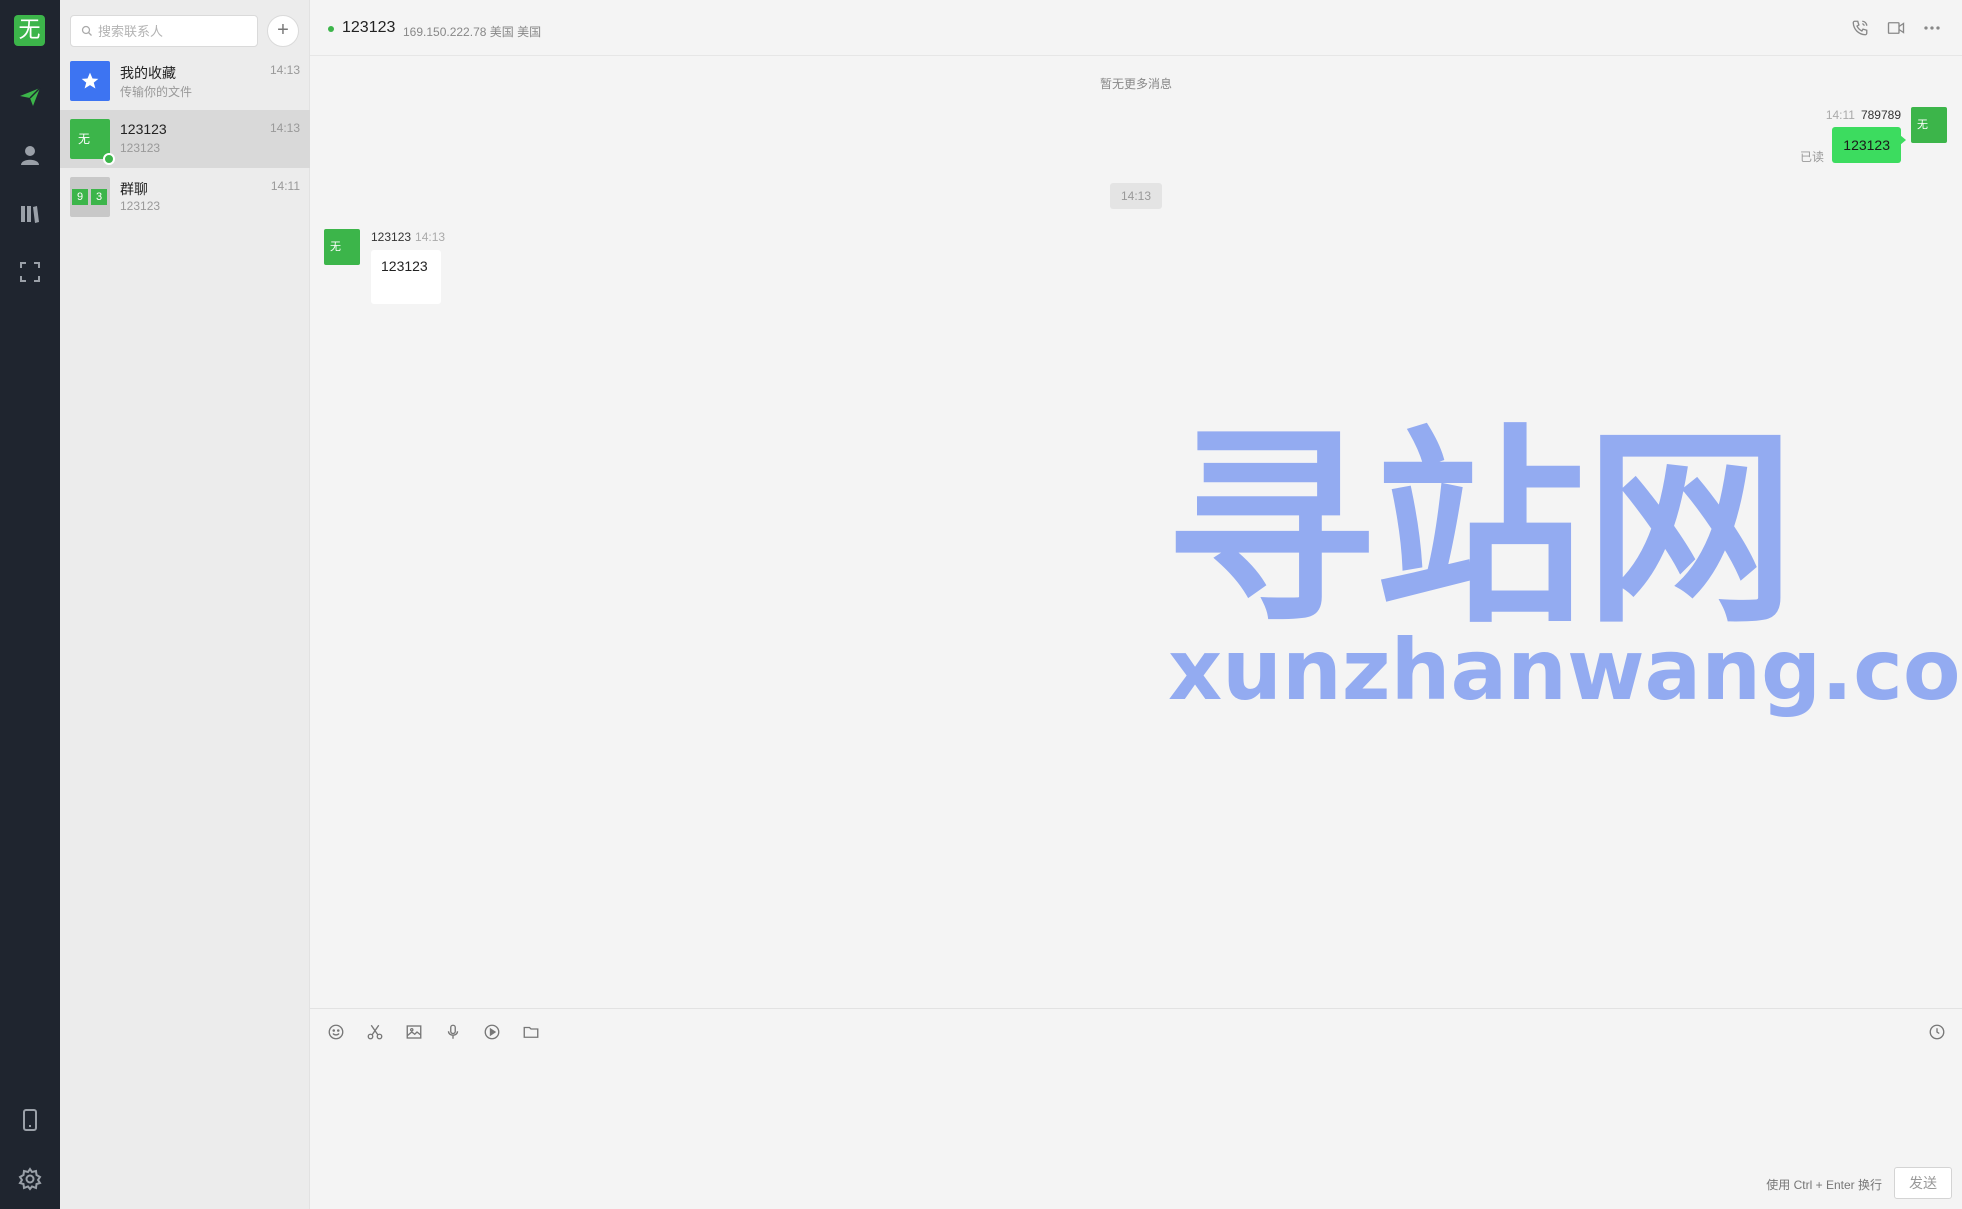 This screenshot has width=1962, height=1209. What do you see at coordinates (143, 129) in the screenshot?
I see `contact-name: 123123` at bounding box center [143, 129].